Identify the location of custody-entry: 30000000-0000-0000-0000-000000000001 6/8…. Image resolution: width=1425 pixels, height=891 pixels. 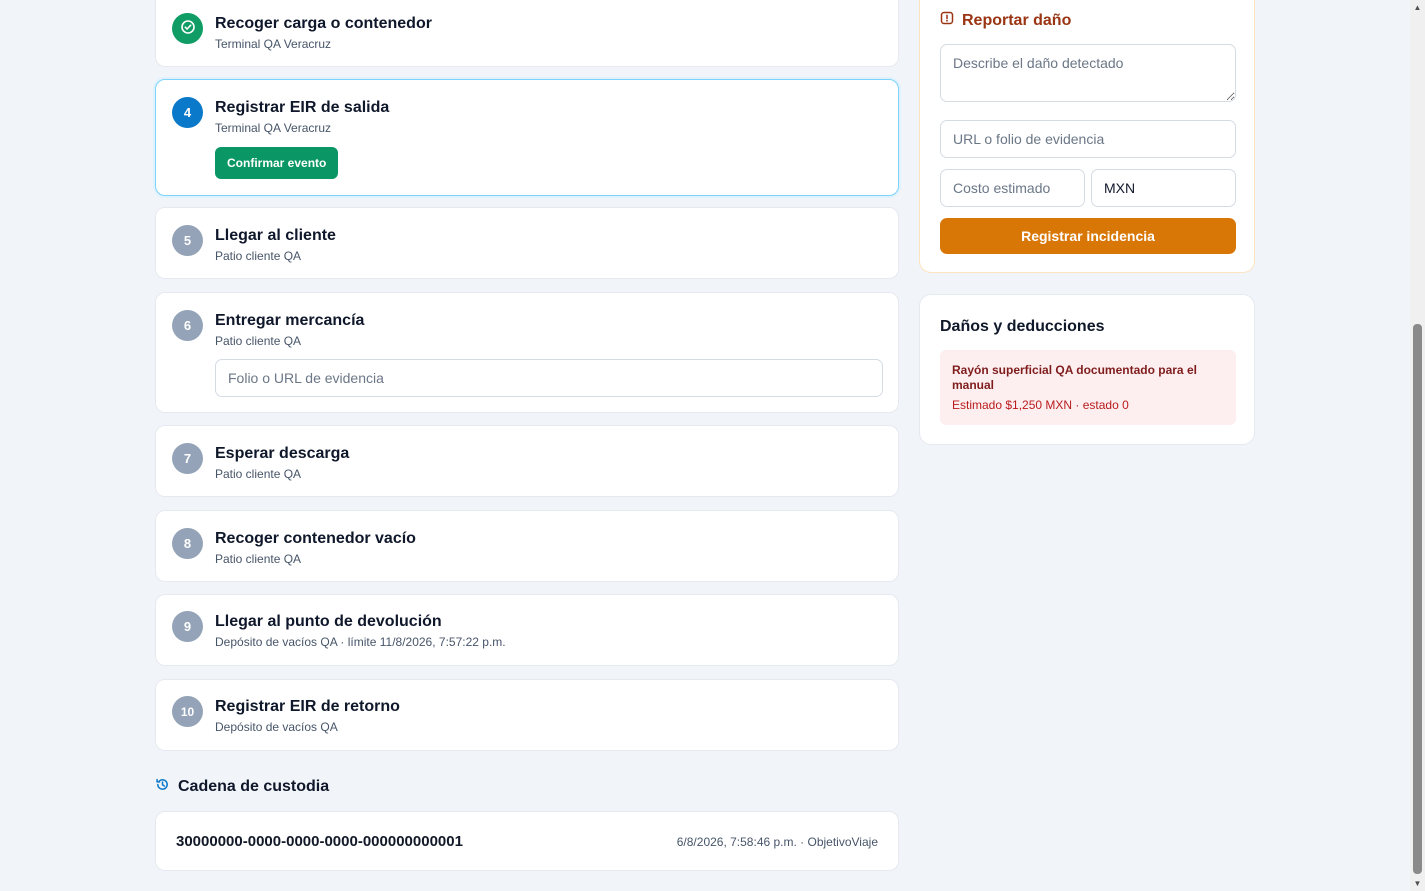
(527, 841).